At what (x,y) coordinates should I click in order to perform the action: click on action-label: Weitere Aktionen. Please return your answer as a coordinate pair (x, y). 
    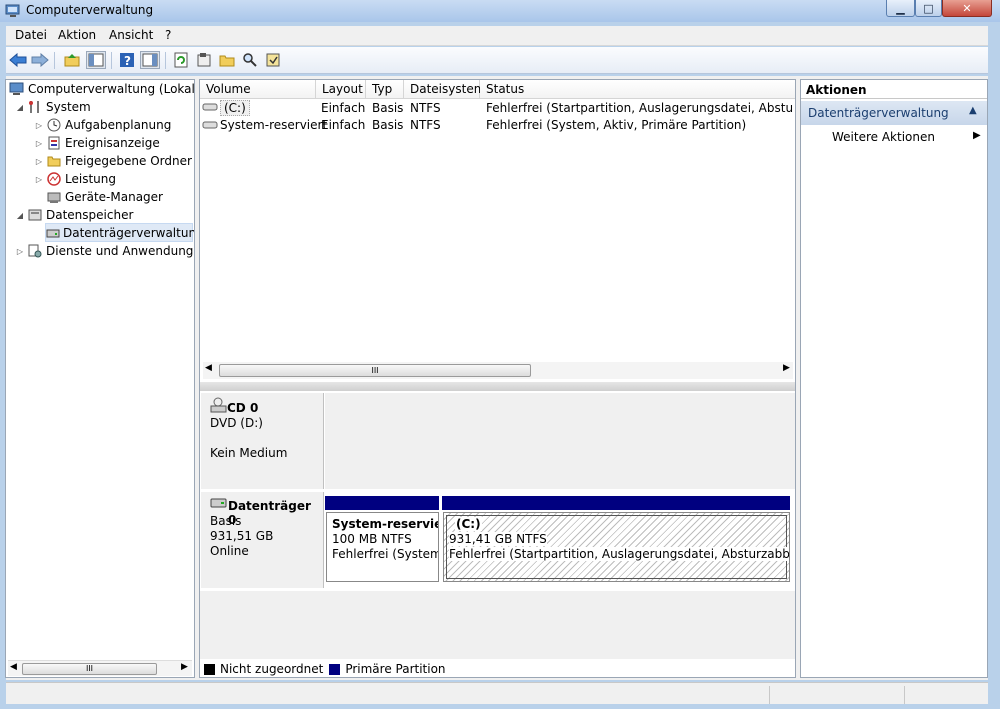
    Looking at the image, I should click on (883, 137).